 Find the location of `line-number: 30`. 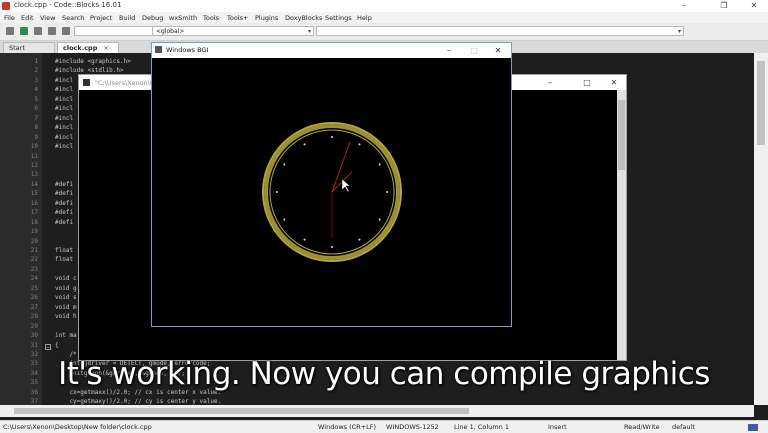

line-number: 30 is located at coordinates (34, 336).